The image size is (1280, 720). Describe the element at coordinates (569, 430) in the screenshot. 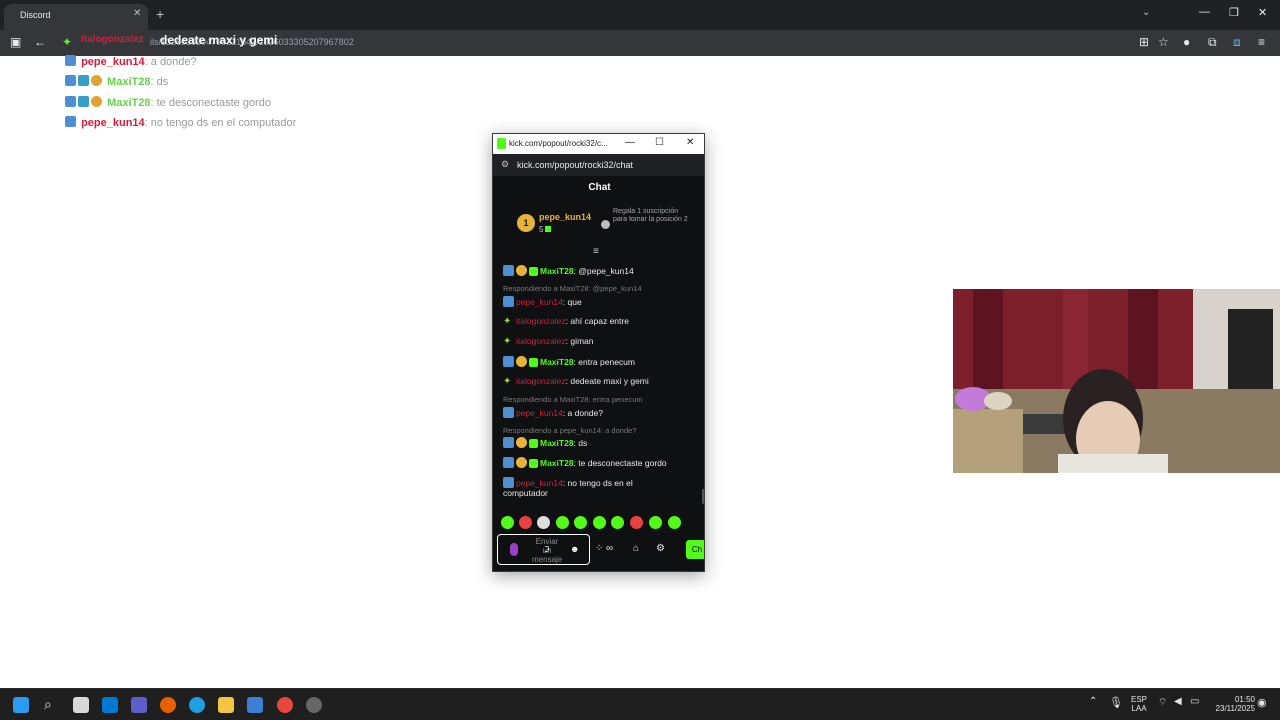

I see `reply-context: Respondiendo a pepe_kun14: a donde?` at that location.